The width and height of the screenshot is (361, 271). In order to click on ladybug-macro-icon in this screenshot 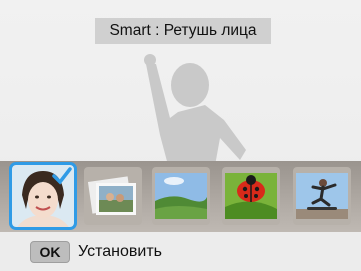, I will do `click(251, 196)`.